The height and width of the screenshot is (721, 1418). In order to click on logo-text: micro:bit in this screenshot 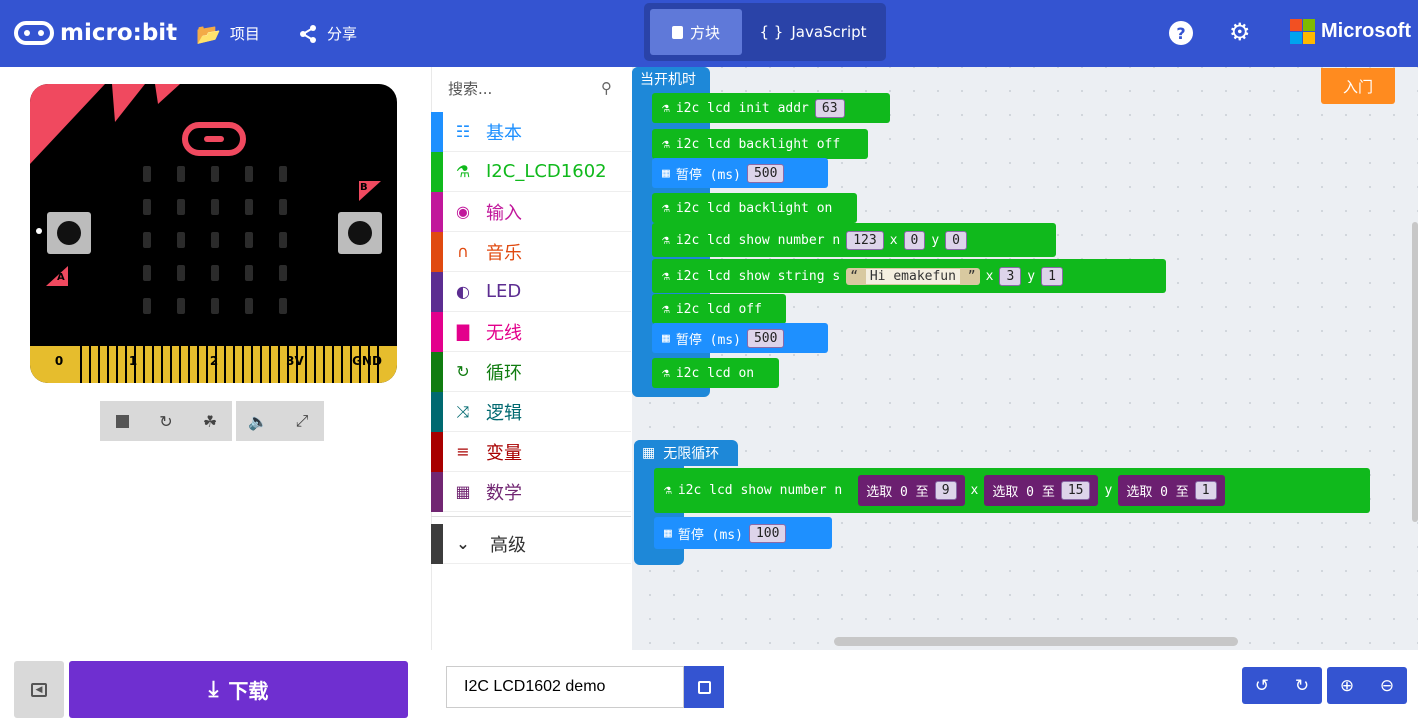, I will do `click(119, 33)`.